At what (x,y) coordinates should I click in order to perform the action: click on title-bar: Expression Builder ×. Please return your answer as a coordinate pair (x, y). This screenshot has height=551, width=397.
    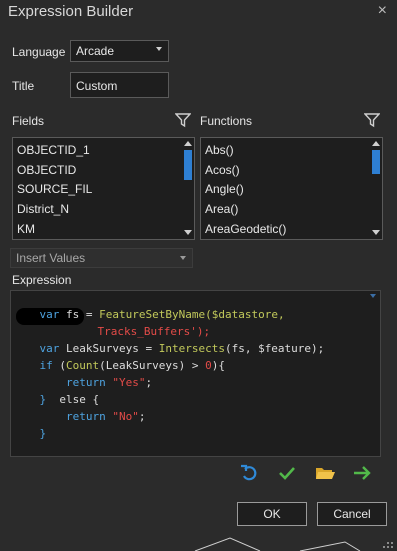
    Looking at the image, I should click on (198, 13).